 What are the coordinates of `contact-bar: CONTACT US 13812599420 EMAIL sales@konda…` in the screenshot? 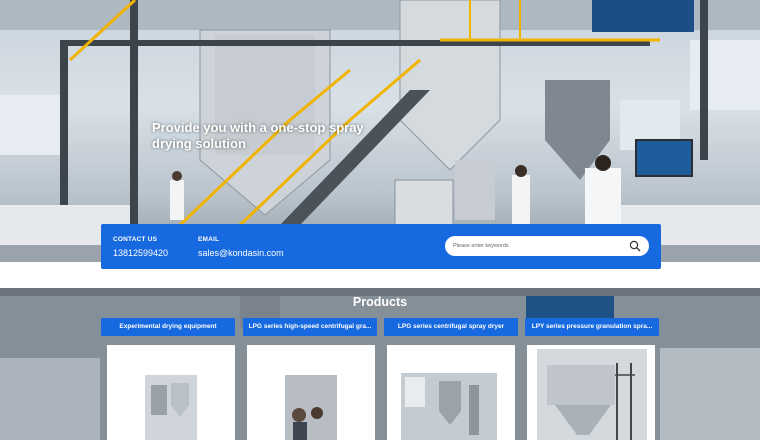 It's located at (381, 246).